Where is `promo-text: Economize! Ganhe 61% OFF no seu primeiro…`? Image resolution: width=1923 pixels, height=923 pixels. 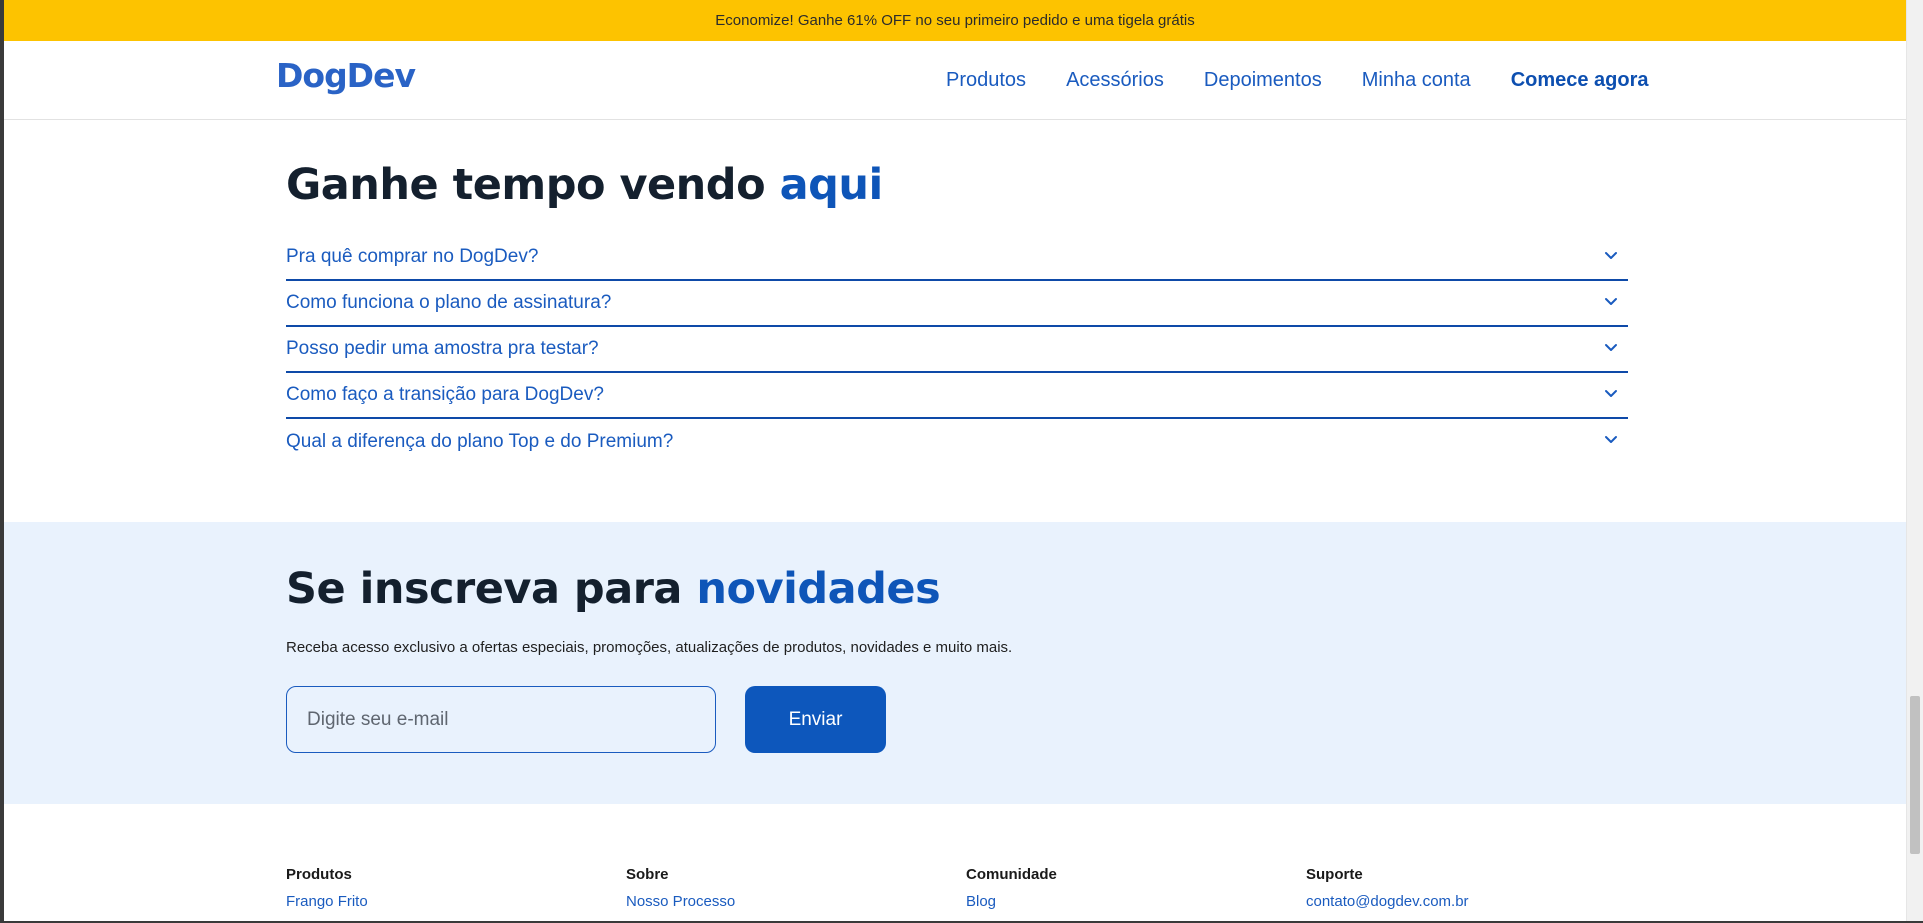 promo-text: Economize! Ganhe 61% OFF no seu primeiro… is located at coordinates (955, 20).